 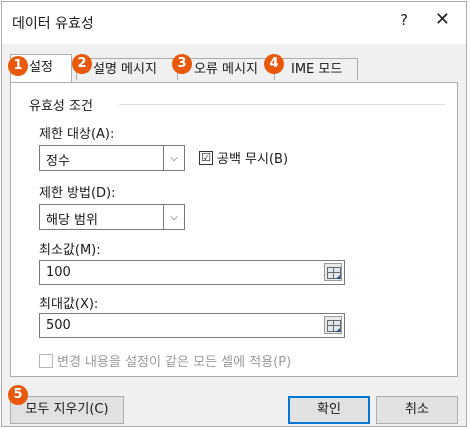 What do you see at coordinates (58, 161) in the screenshot?
I see `allow-value: 정수` at bounding box center [58, 161].